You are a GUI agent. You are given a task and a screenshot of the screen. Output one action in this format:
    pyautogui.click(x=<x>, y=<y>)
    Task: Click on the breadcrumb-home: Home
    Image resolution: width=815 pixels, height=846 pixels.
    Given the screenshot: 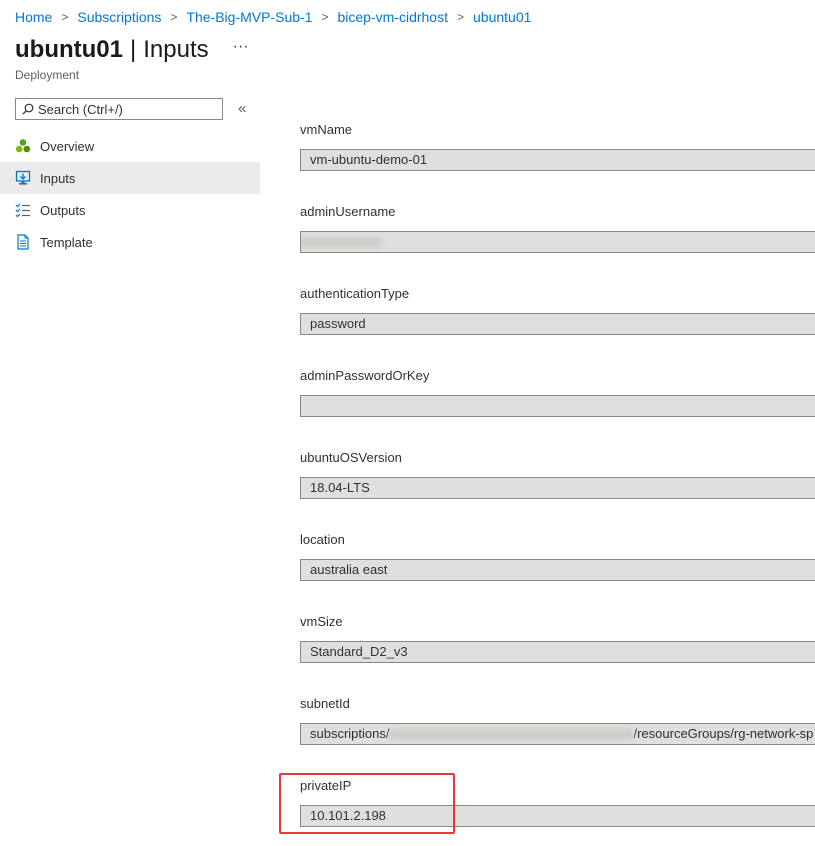 What is the action you would take?
    pyautogui.click(x=33, y=17)
    